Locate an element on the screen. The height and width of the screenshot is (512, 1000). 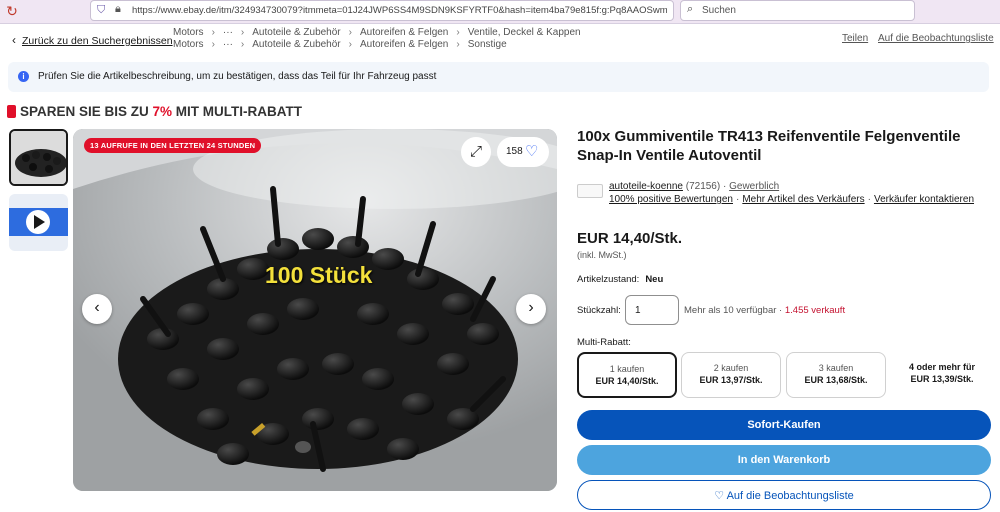
tier-quantity: 4 oder mehr für is located at coordinates (941, 367).